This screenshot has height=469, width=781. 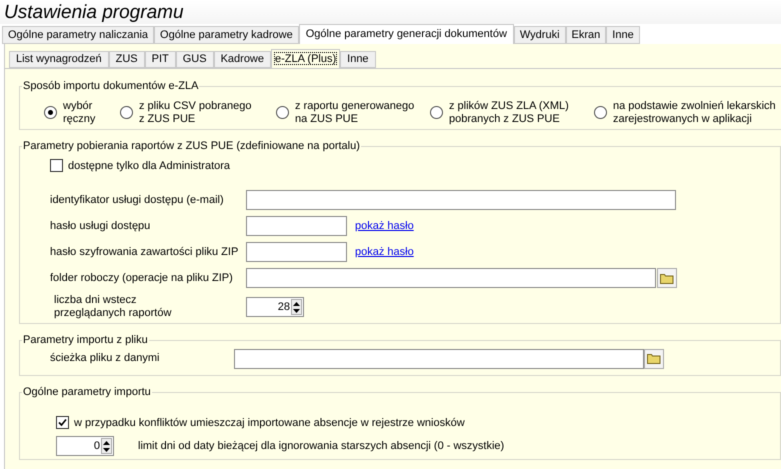 I want to click on radio-label: z pliku CSV pobranego z ZUS PUE, so click(x=195, y=113).